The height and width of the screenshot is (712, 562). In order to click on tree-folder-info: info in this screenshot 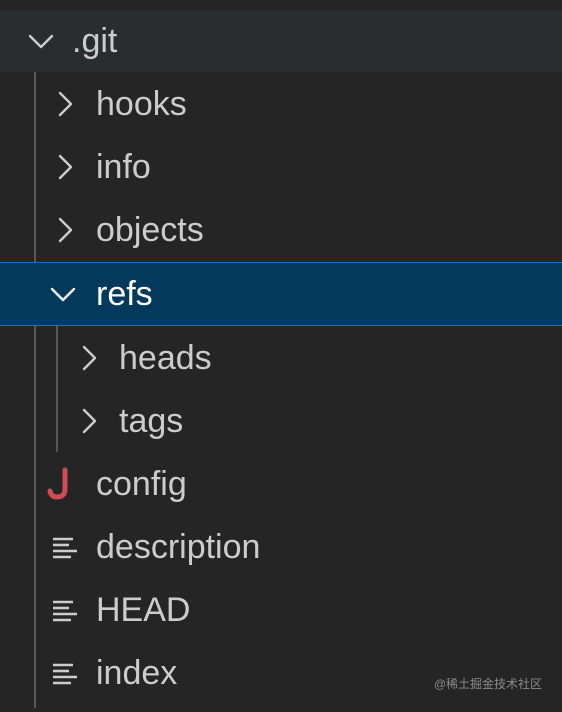, I will do `click(281, 167)`.